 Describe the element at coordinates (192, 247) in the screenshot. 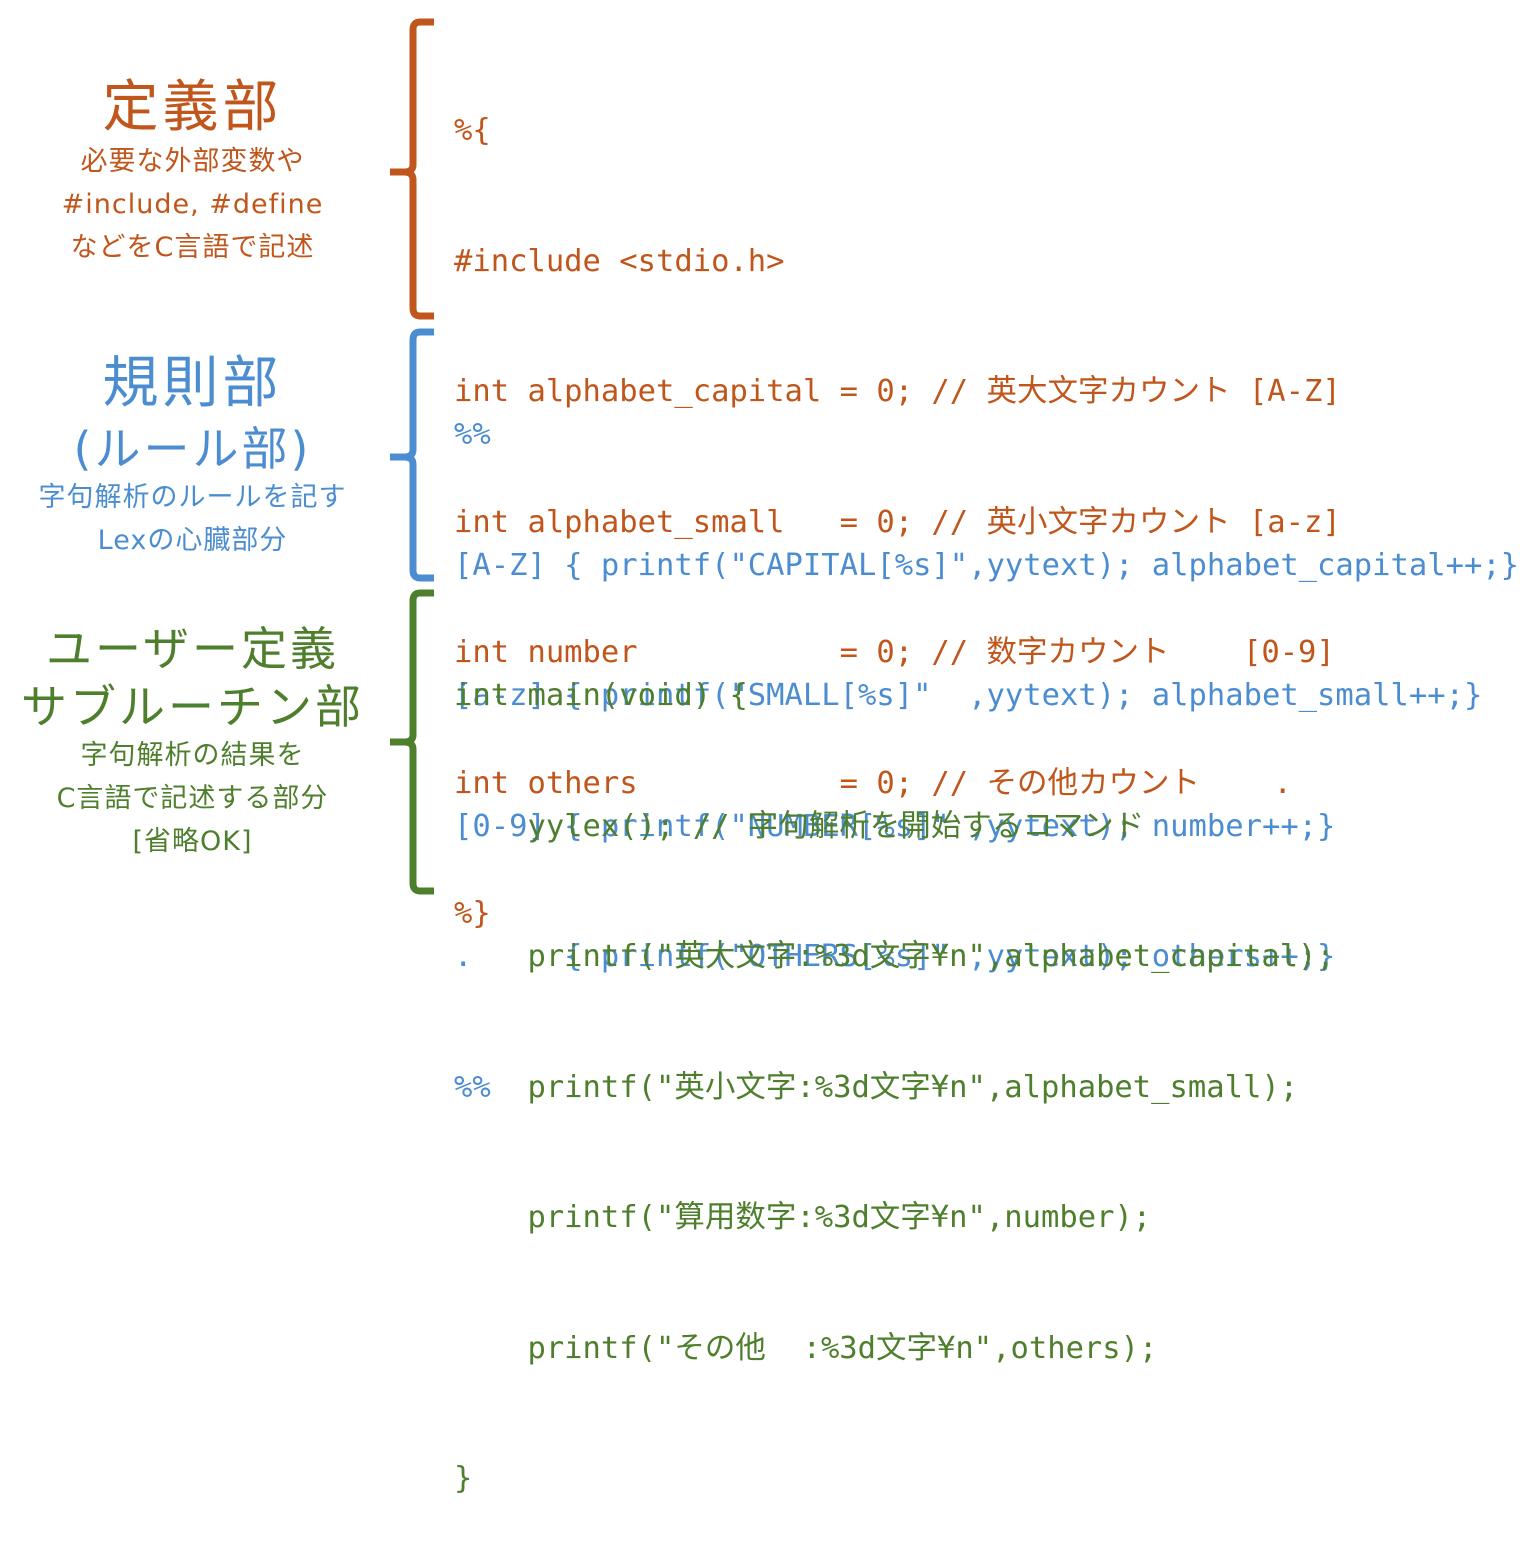

I see `definitions-desc-3: などをC言語で記述` at that location.